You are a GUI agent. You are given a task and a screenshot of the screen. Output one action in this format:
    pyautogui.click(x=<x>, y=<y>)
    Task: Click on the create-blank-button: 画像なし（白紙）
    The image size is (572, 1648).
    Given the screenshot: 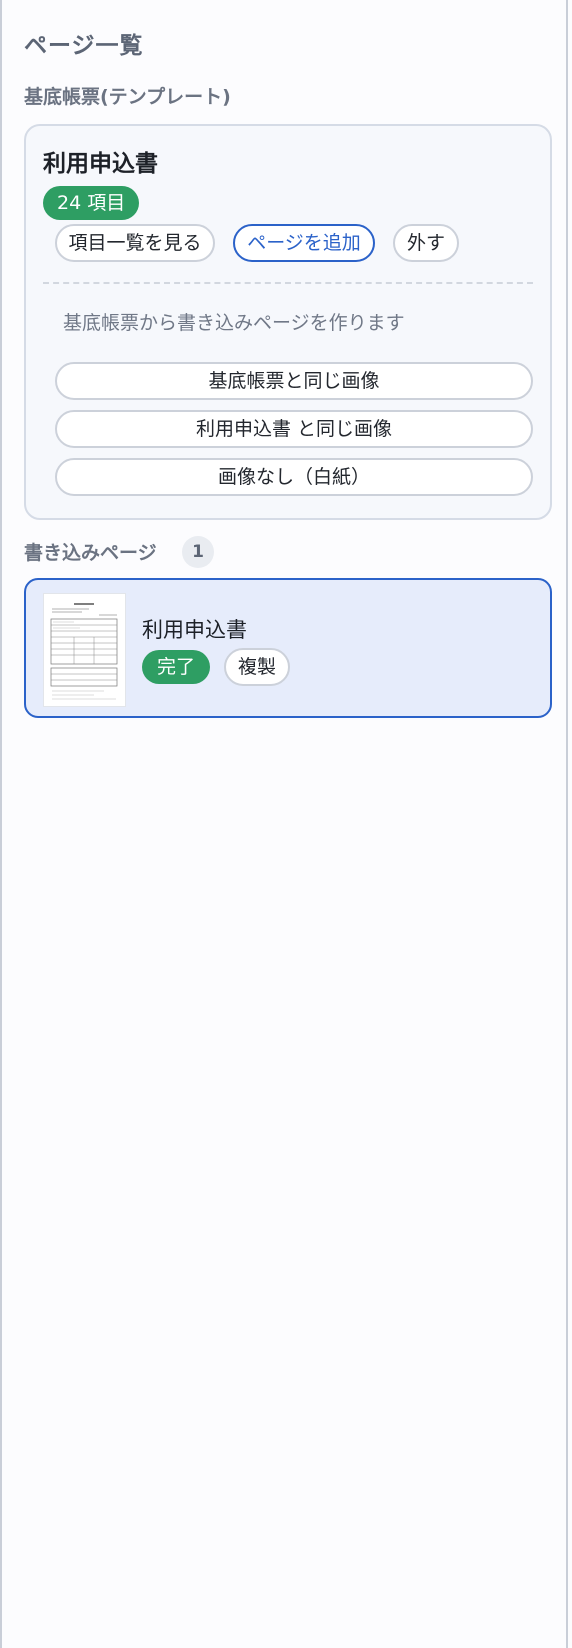 What is the action you would take?
    pyautogui.click(x=294, y=477)
    